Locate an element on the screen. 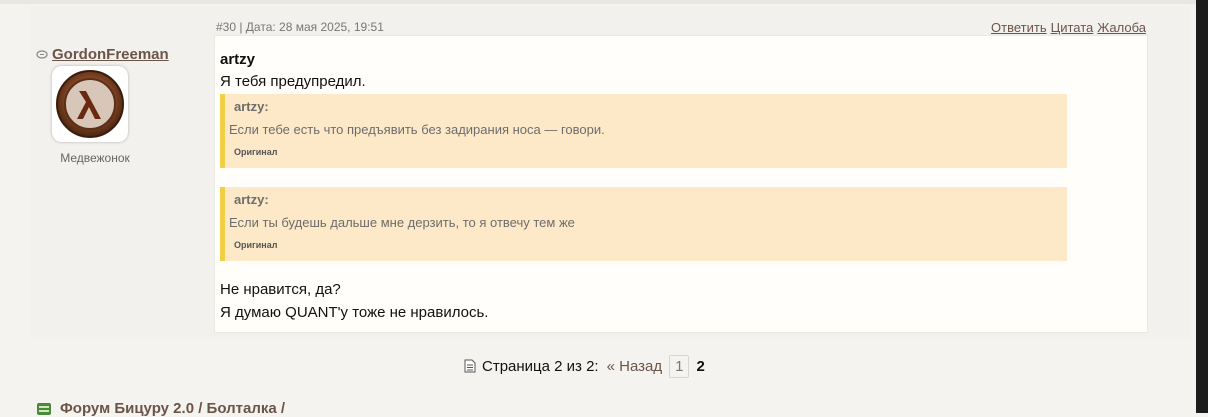 The image size is (1208, 417). page-icon is located at coordinates (470, 366).